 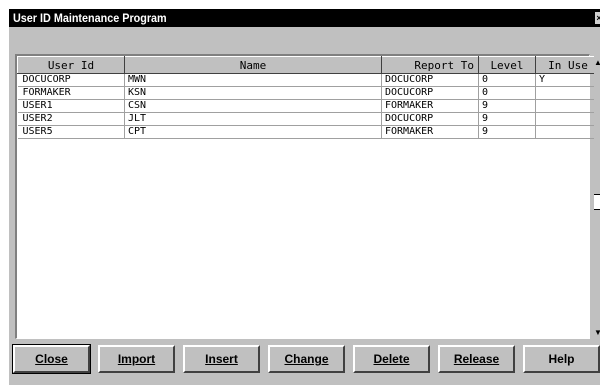 What do you see at coordinates (567, 65) in the screenshot?
I see `column-header-in-use: In Use` at bounding box center [567, 65].